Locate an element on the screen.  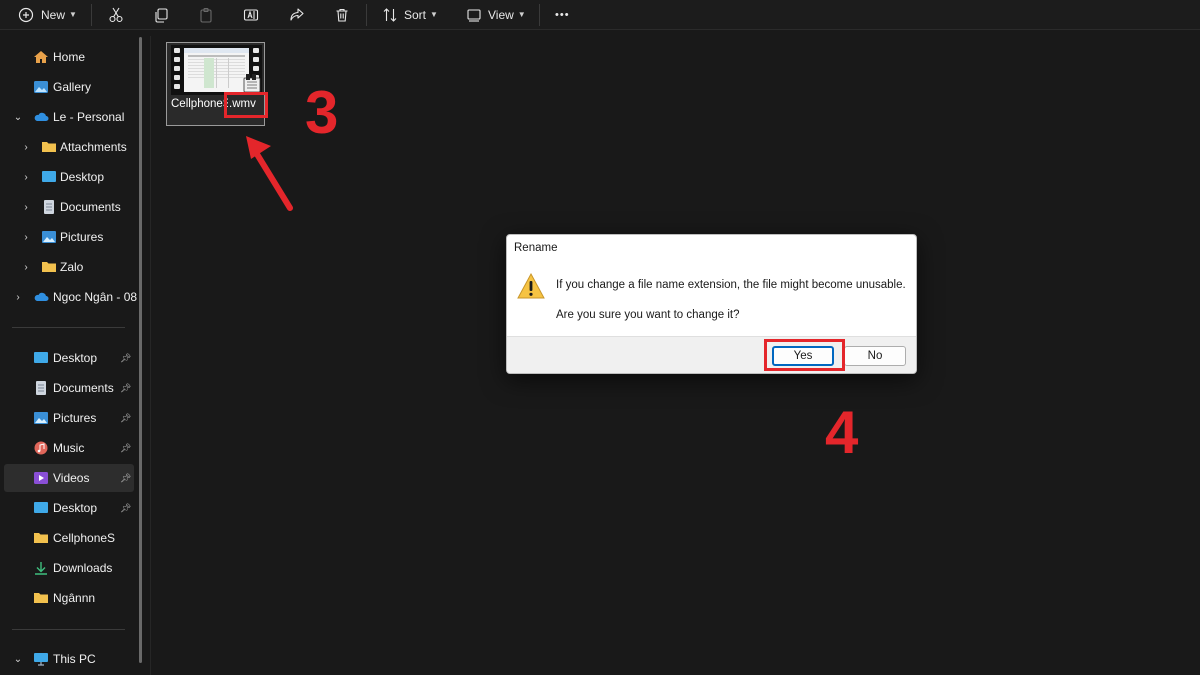
pane-divider is located at coordinates (150, 355).